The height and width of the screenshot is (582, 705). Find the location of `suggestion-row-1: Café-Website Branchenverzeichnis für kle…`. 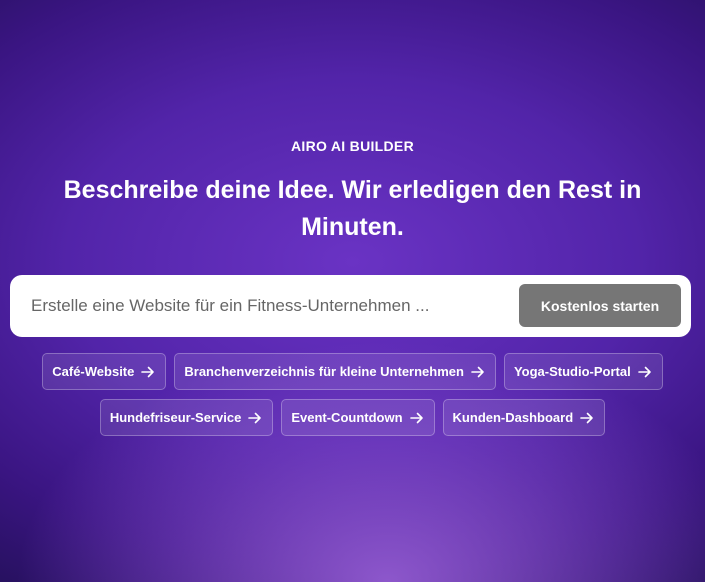

suggestion-row-1: Café-Website Branchenverzeichnis für kle… is located at coordinates (352, 371).